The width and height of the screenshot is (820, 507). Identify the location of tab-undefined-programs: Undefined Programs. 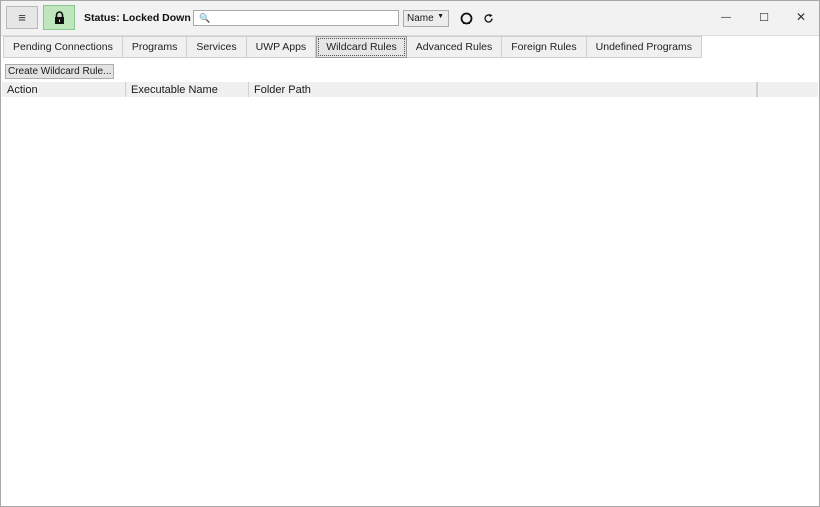
(644, 47).